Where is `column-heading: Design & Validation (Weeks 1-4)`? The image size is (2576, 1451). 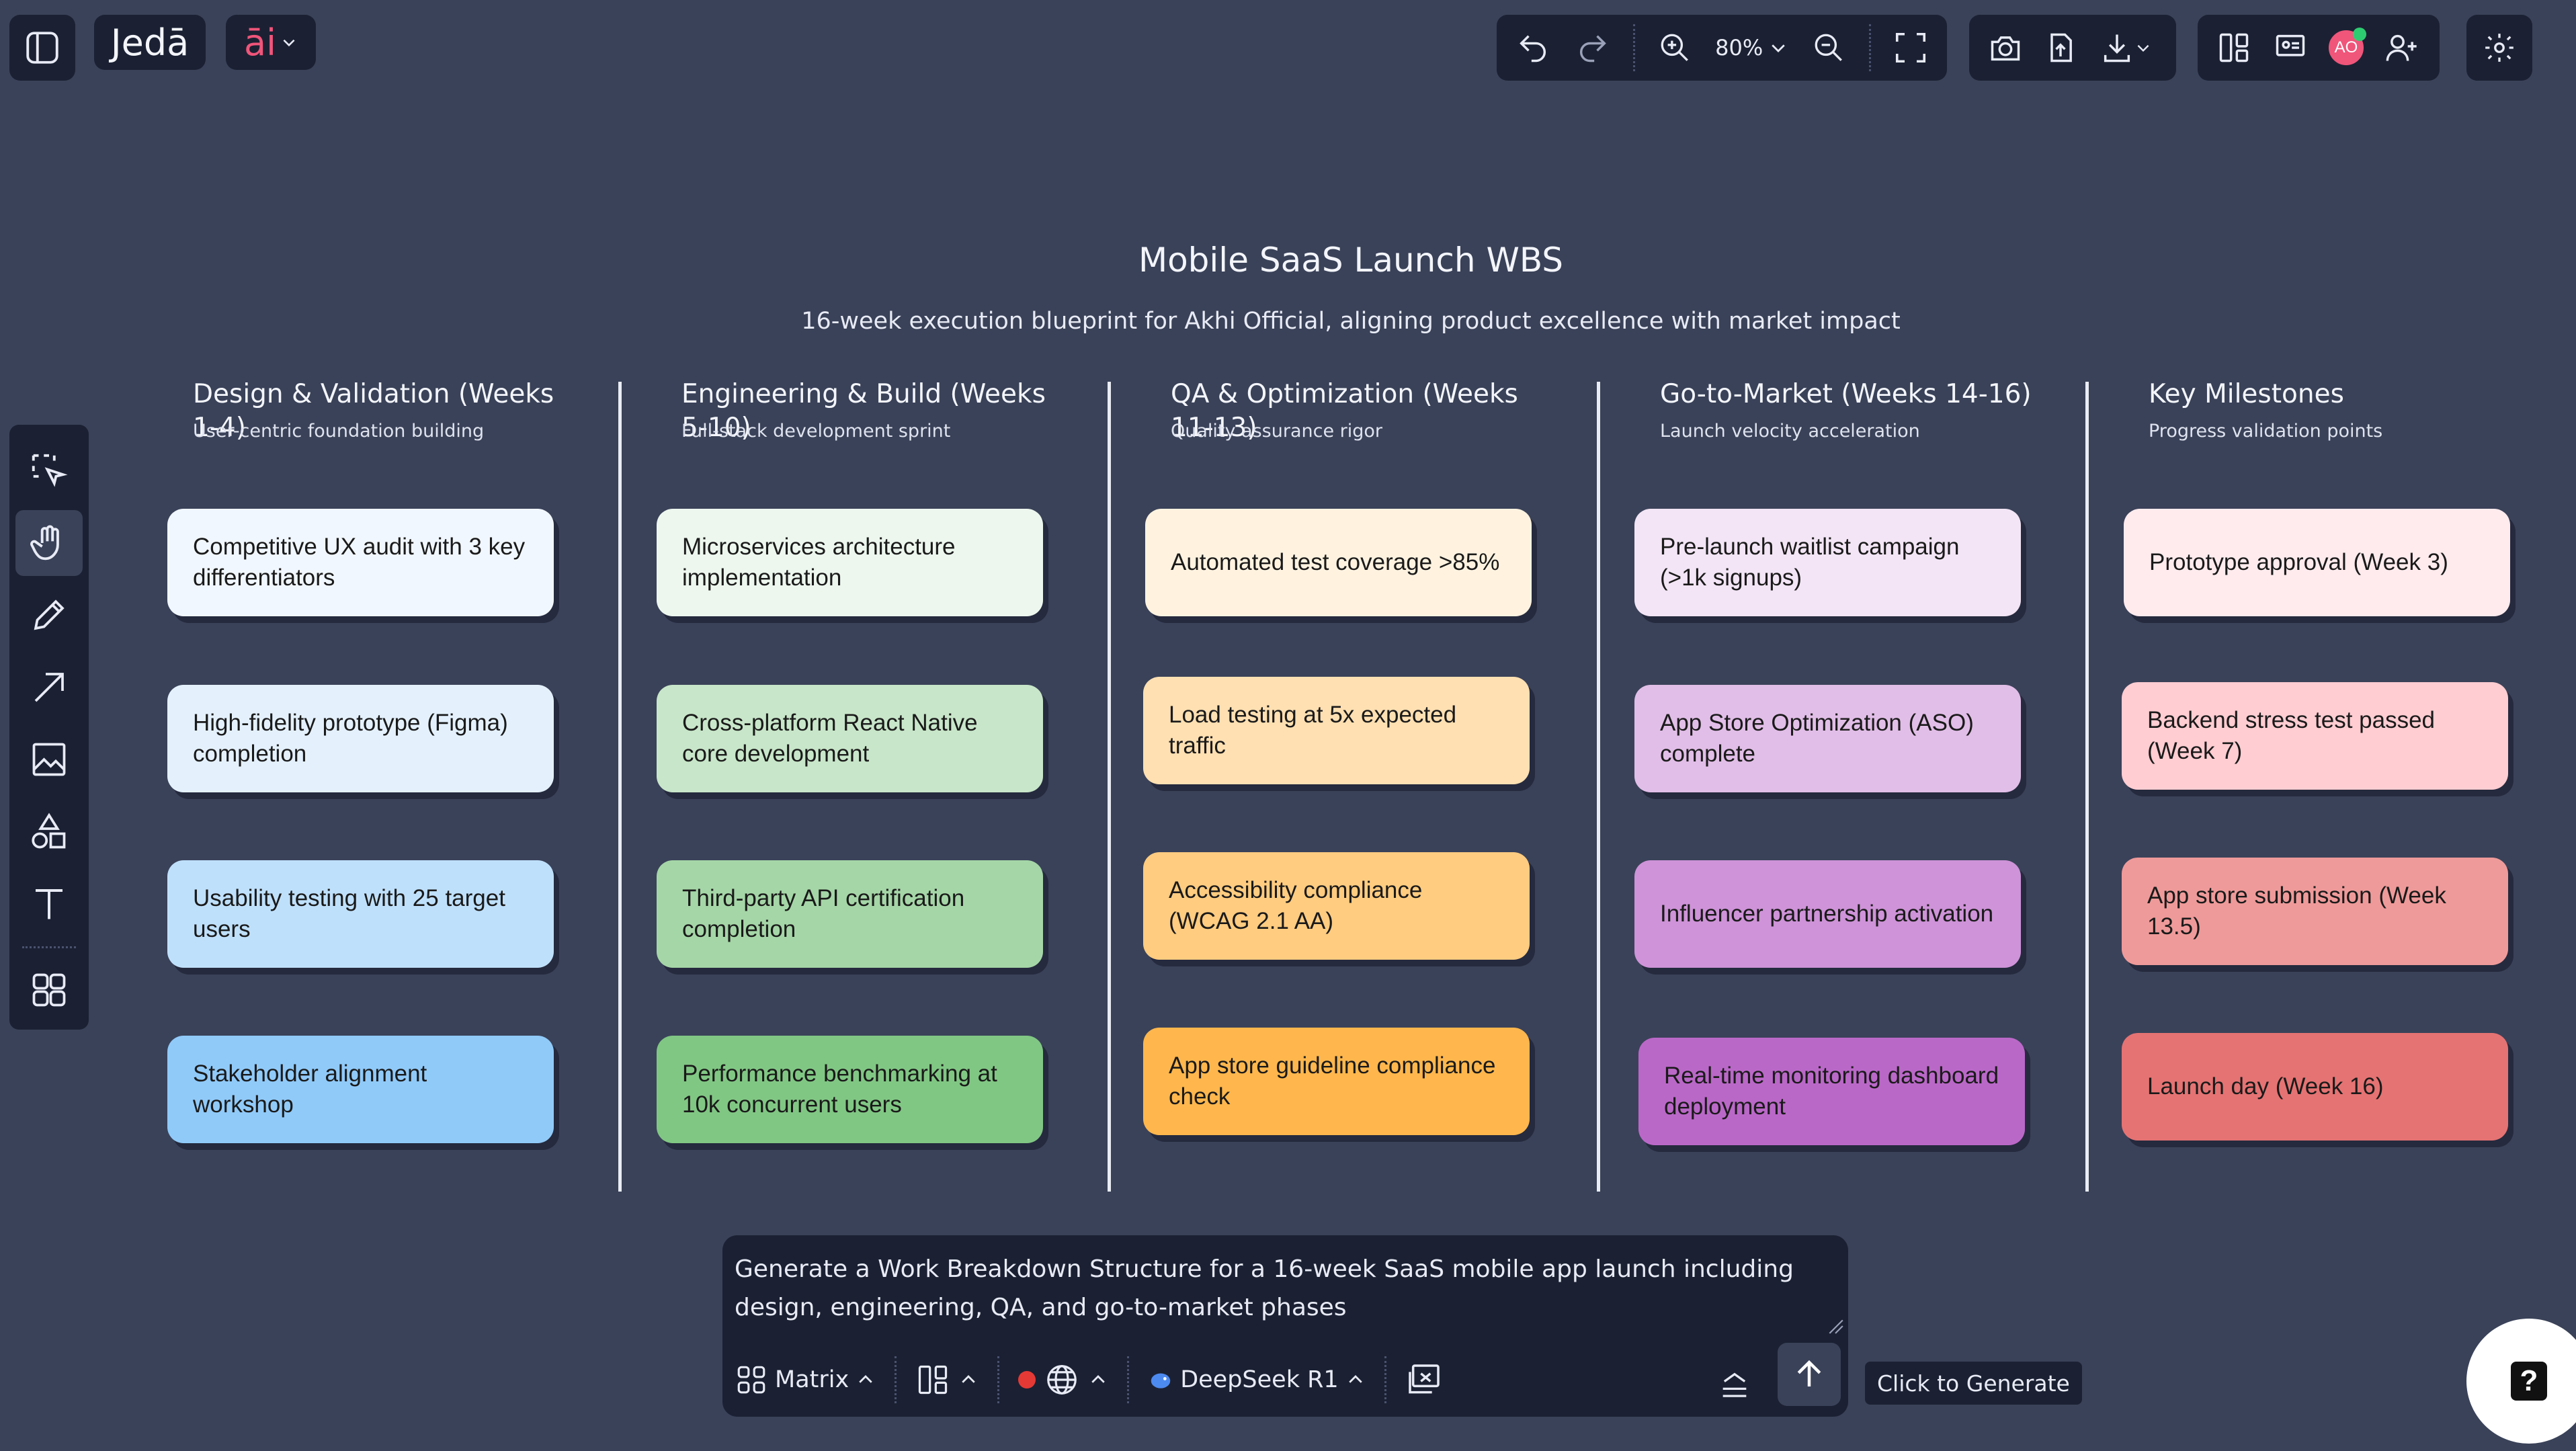
column-heading: Design & Validation (Weeks 1-4) is located at coordinates (374, 411).